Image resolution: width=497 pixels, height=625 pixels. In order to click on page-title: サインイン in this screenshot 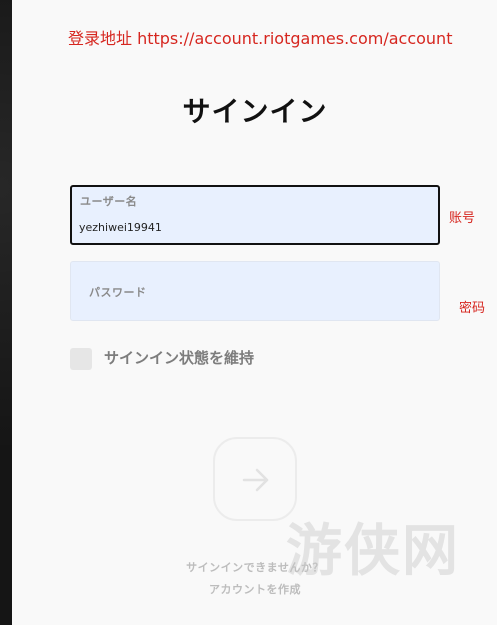, I will do `click(255, 111)`.